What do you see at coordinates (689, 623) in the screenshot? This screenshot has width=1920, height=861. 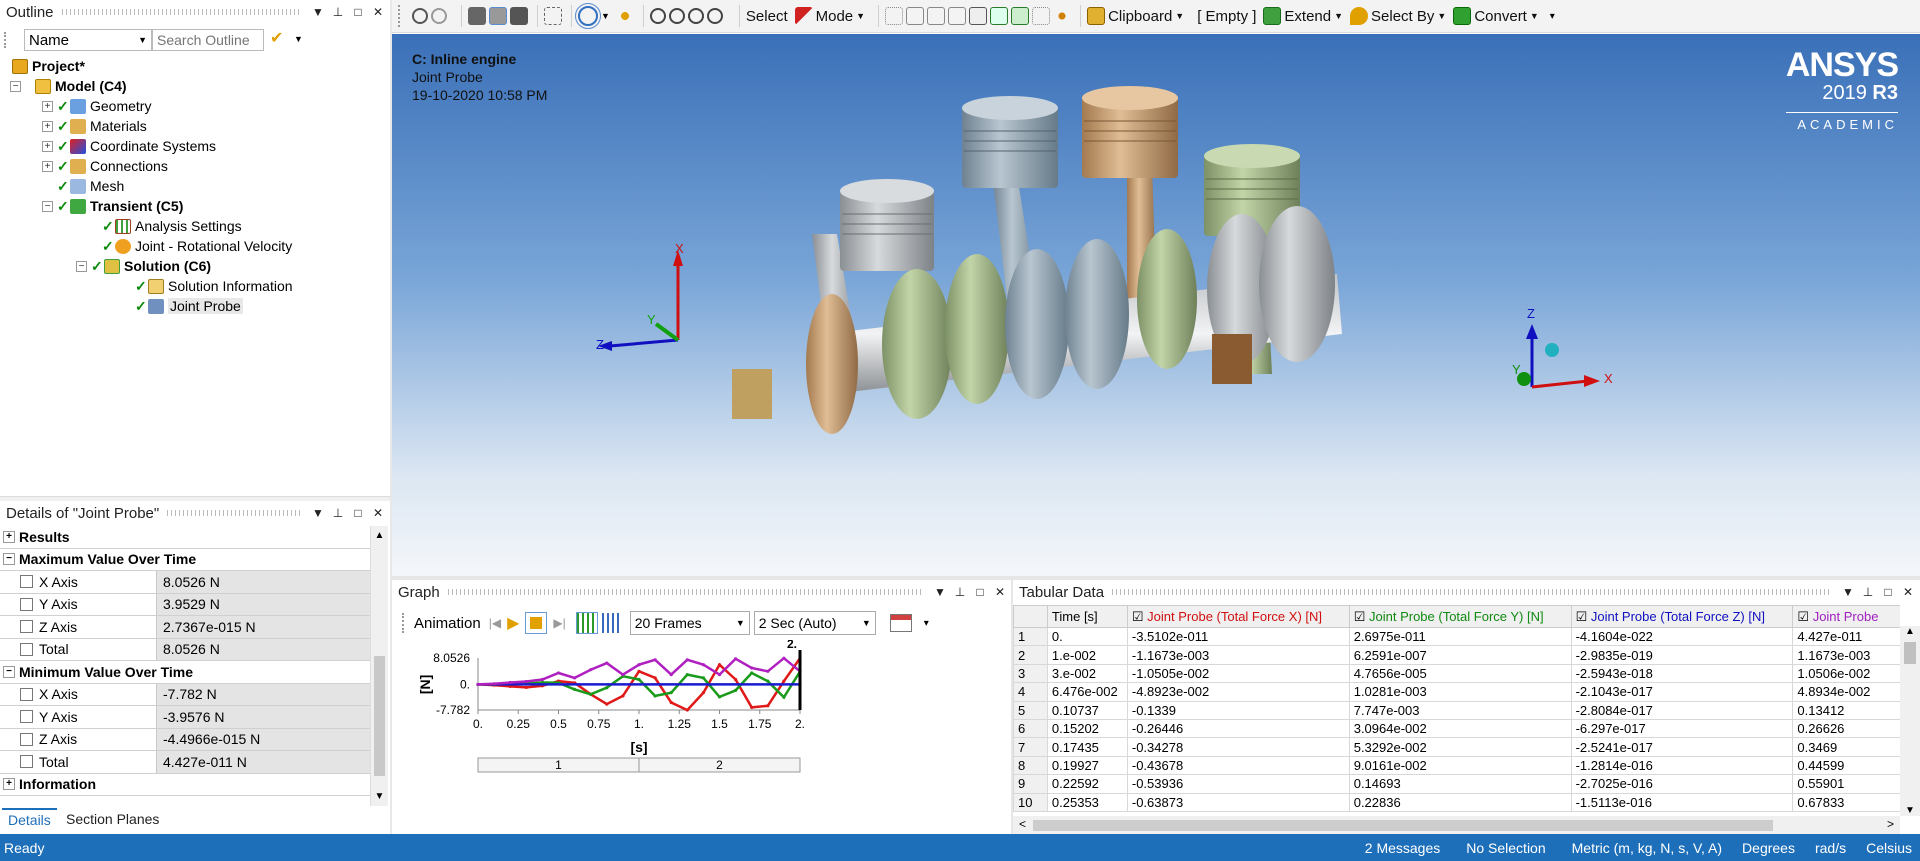 I see `frames-select: 20 Frames ▼` at bounding box center [689, 623].